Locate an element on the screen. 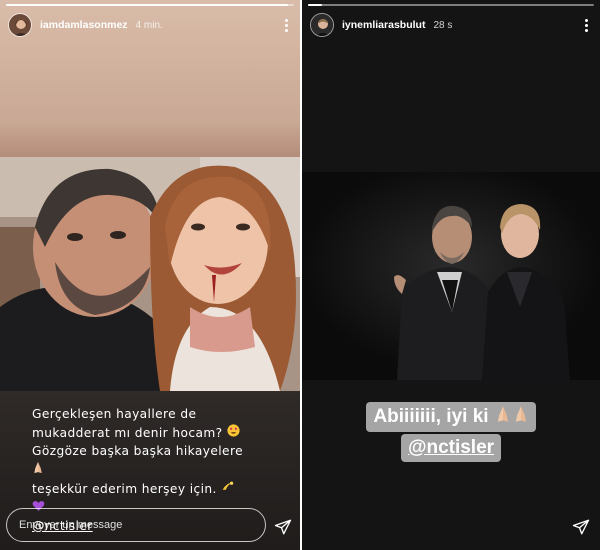  sticker-line-2: @nctisler is located at coordinates (451, 448).